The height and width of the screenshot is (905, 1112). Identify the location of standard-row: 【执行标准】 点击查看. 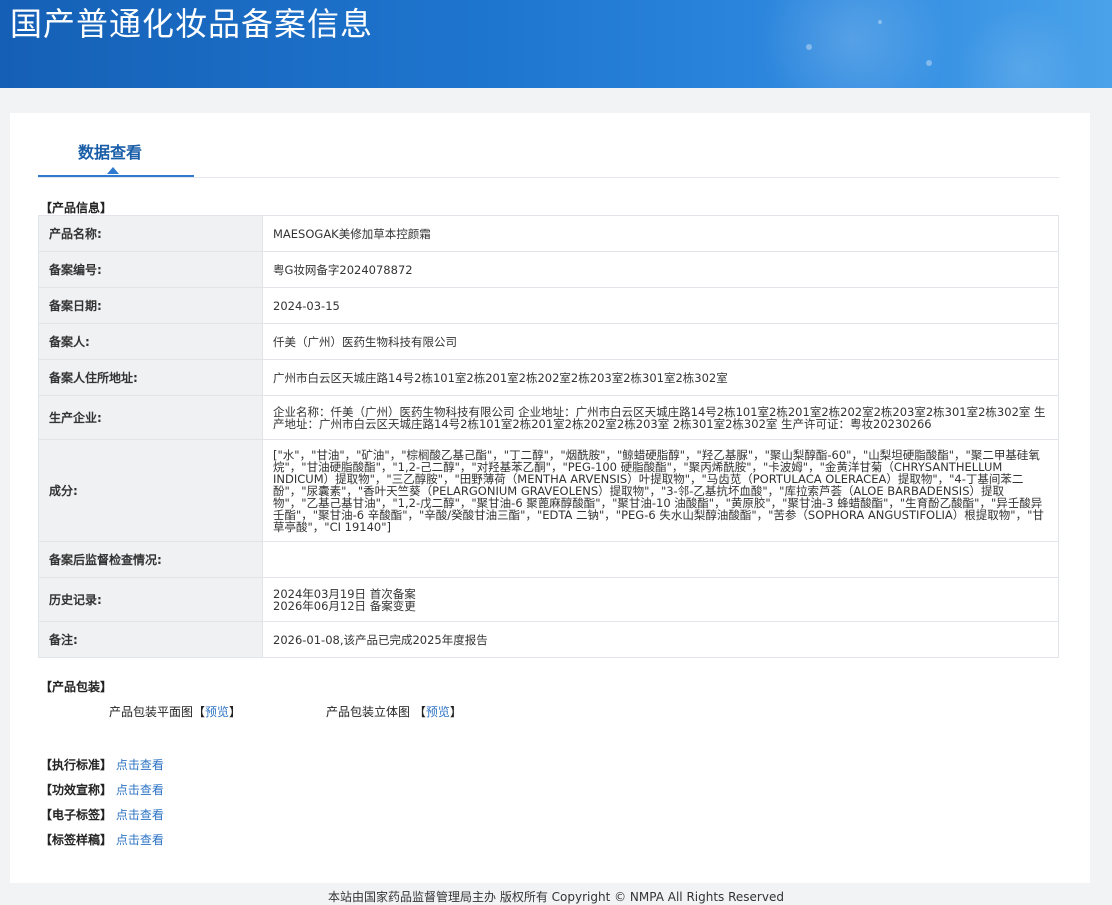
(102, 764).